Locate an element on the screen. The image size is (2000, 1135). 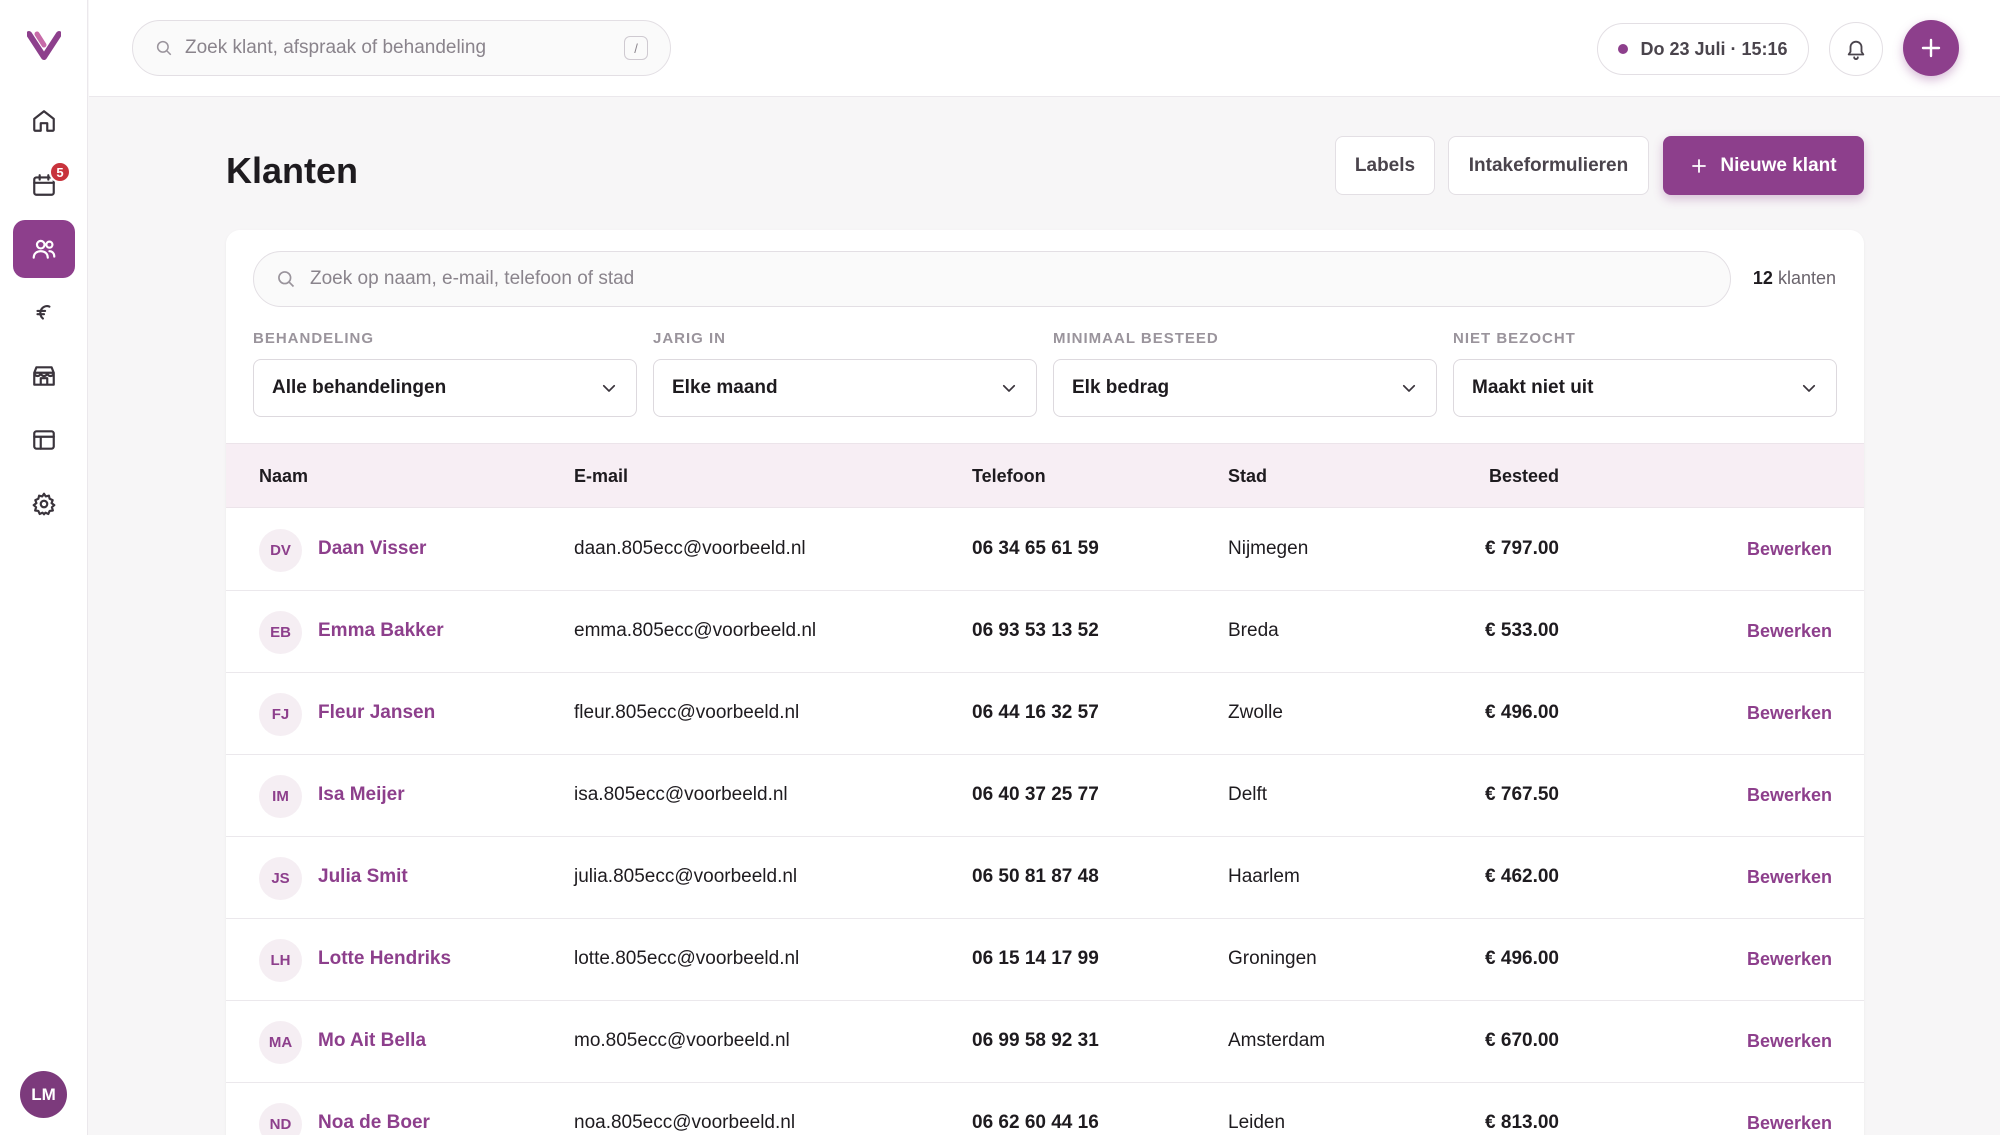
client-spent: € 797.00 is located at coordinates (1522, 548).